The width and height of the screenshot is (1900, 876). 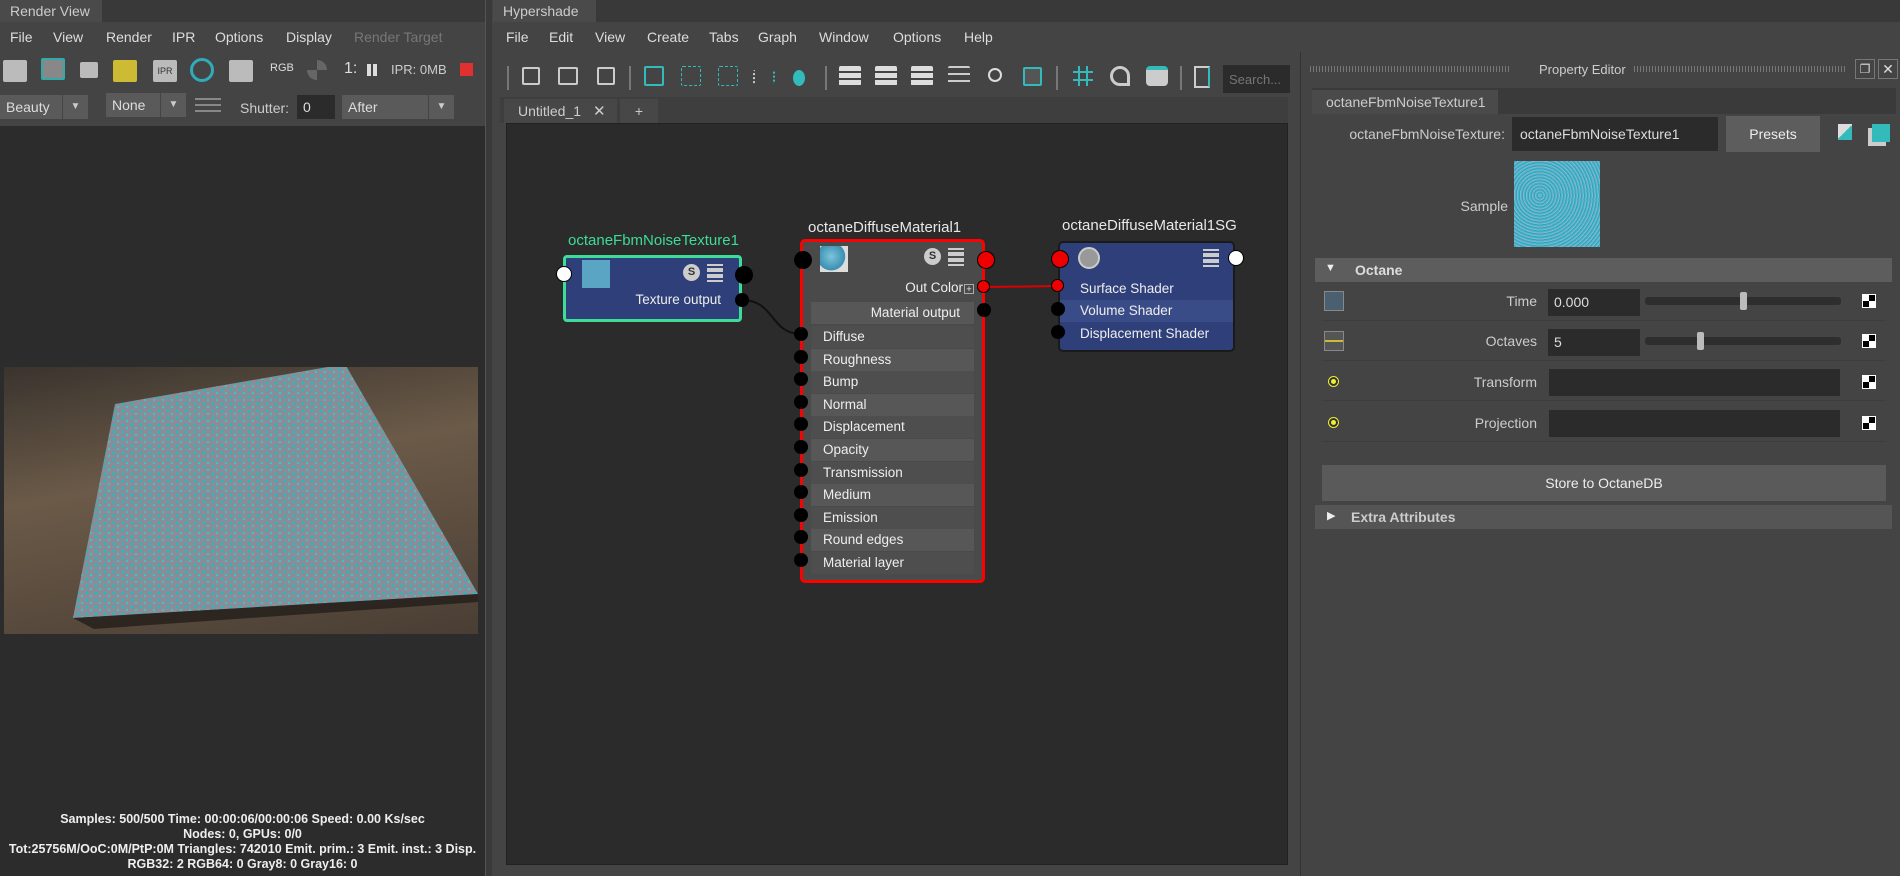 What do you see at coordinates (850, 517) in the screenshot?
I see `input-label: Emission` at bounding box center [850, 517].